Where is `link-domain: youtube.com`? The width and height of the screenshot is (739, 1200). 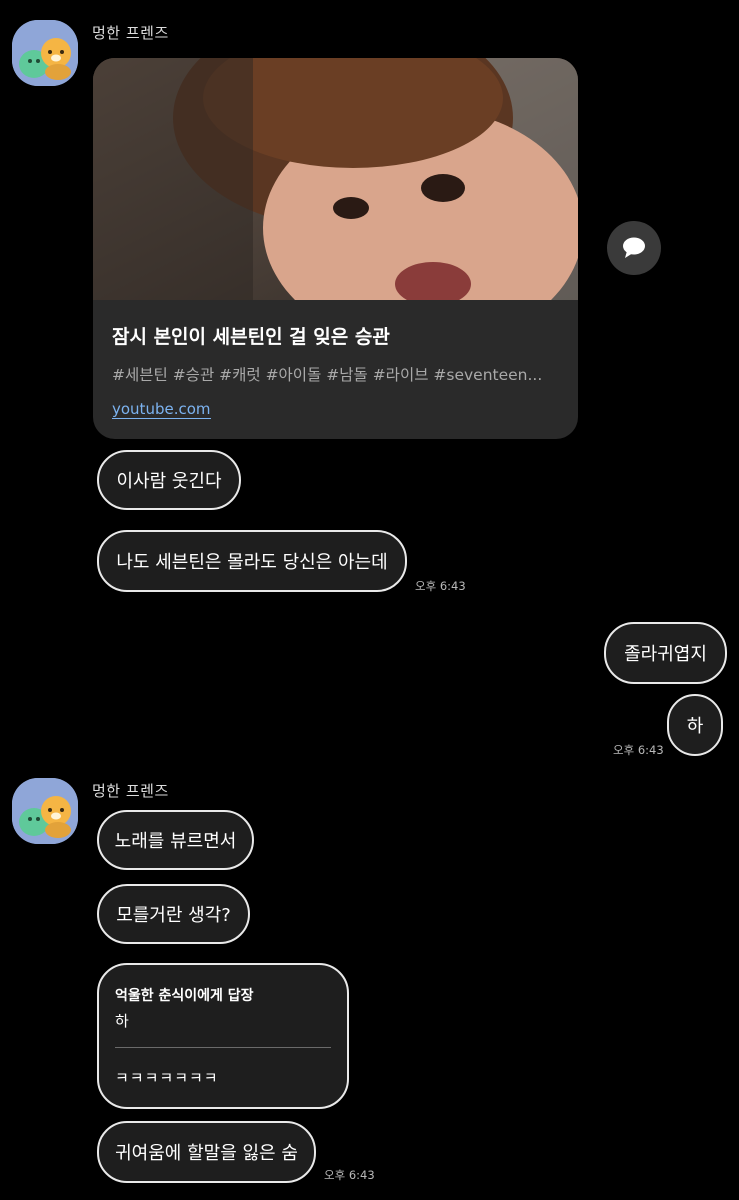 link-domain: youtube.com is located at coordinates (161, 409).